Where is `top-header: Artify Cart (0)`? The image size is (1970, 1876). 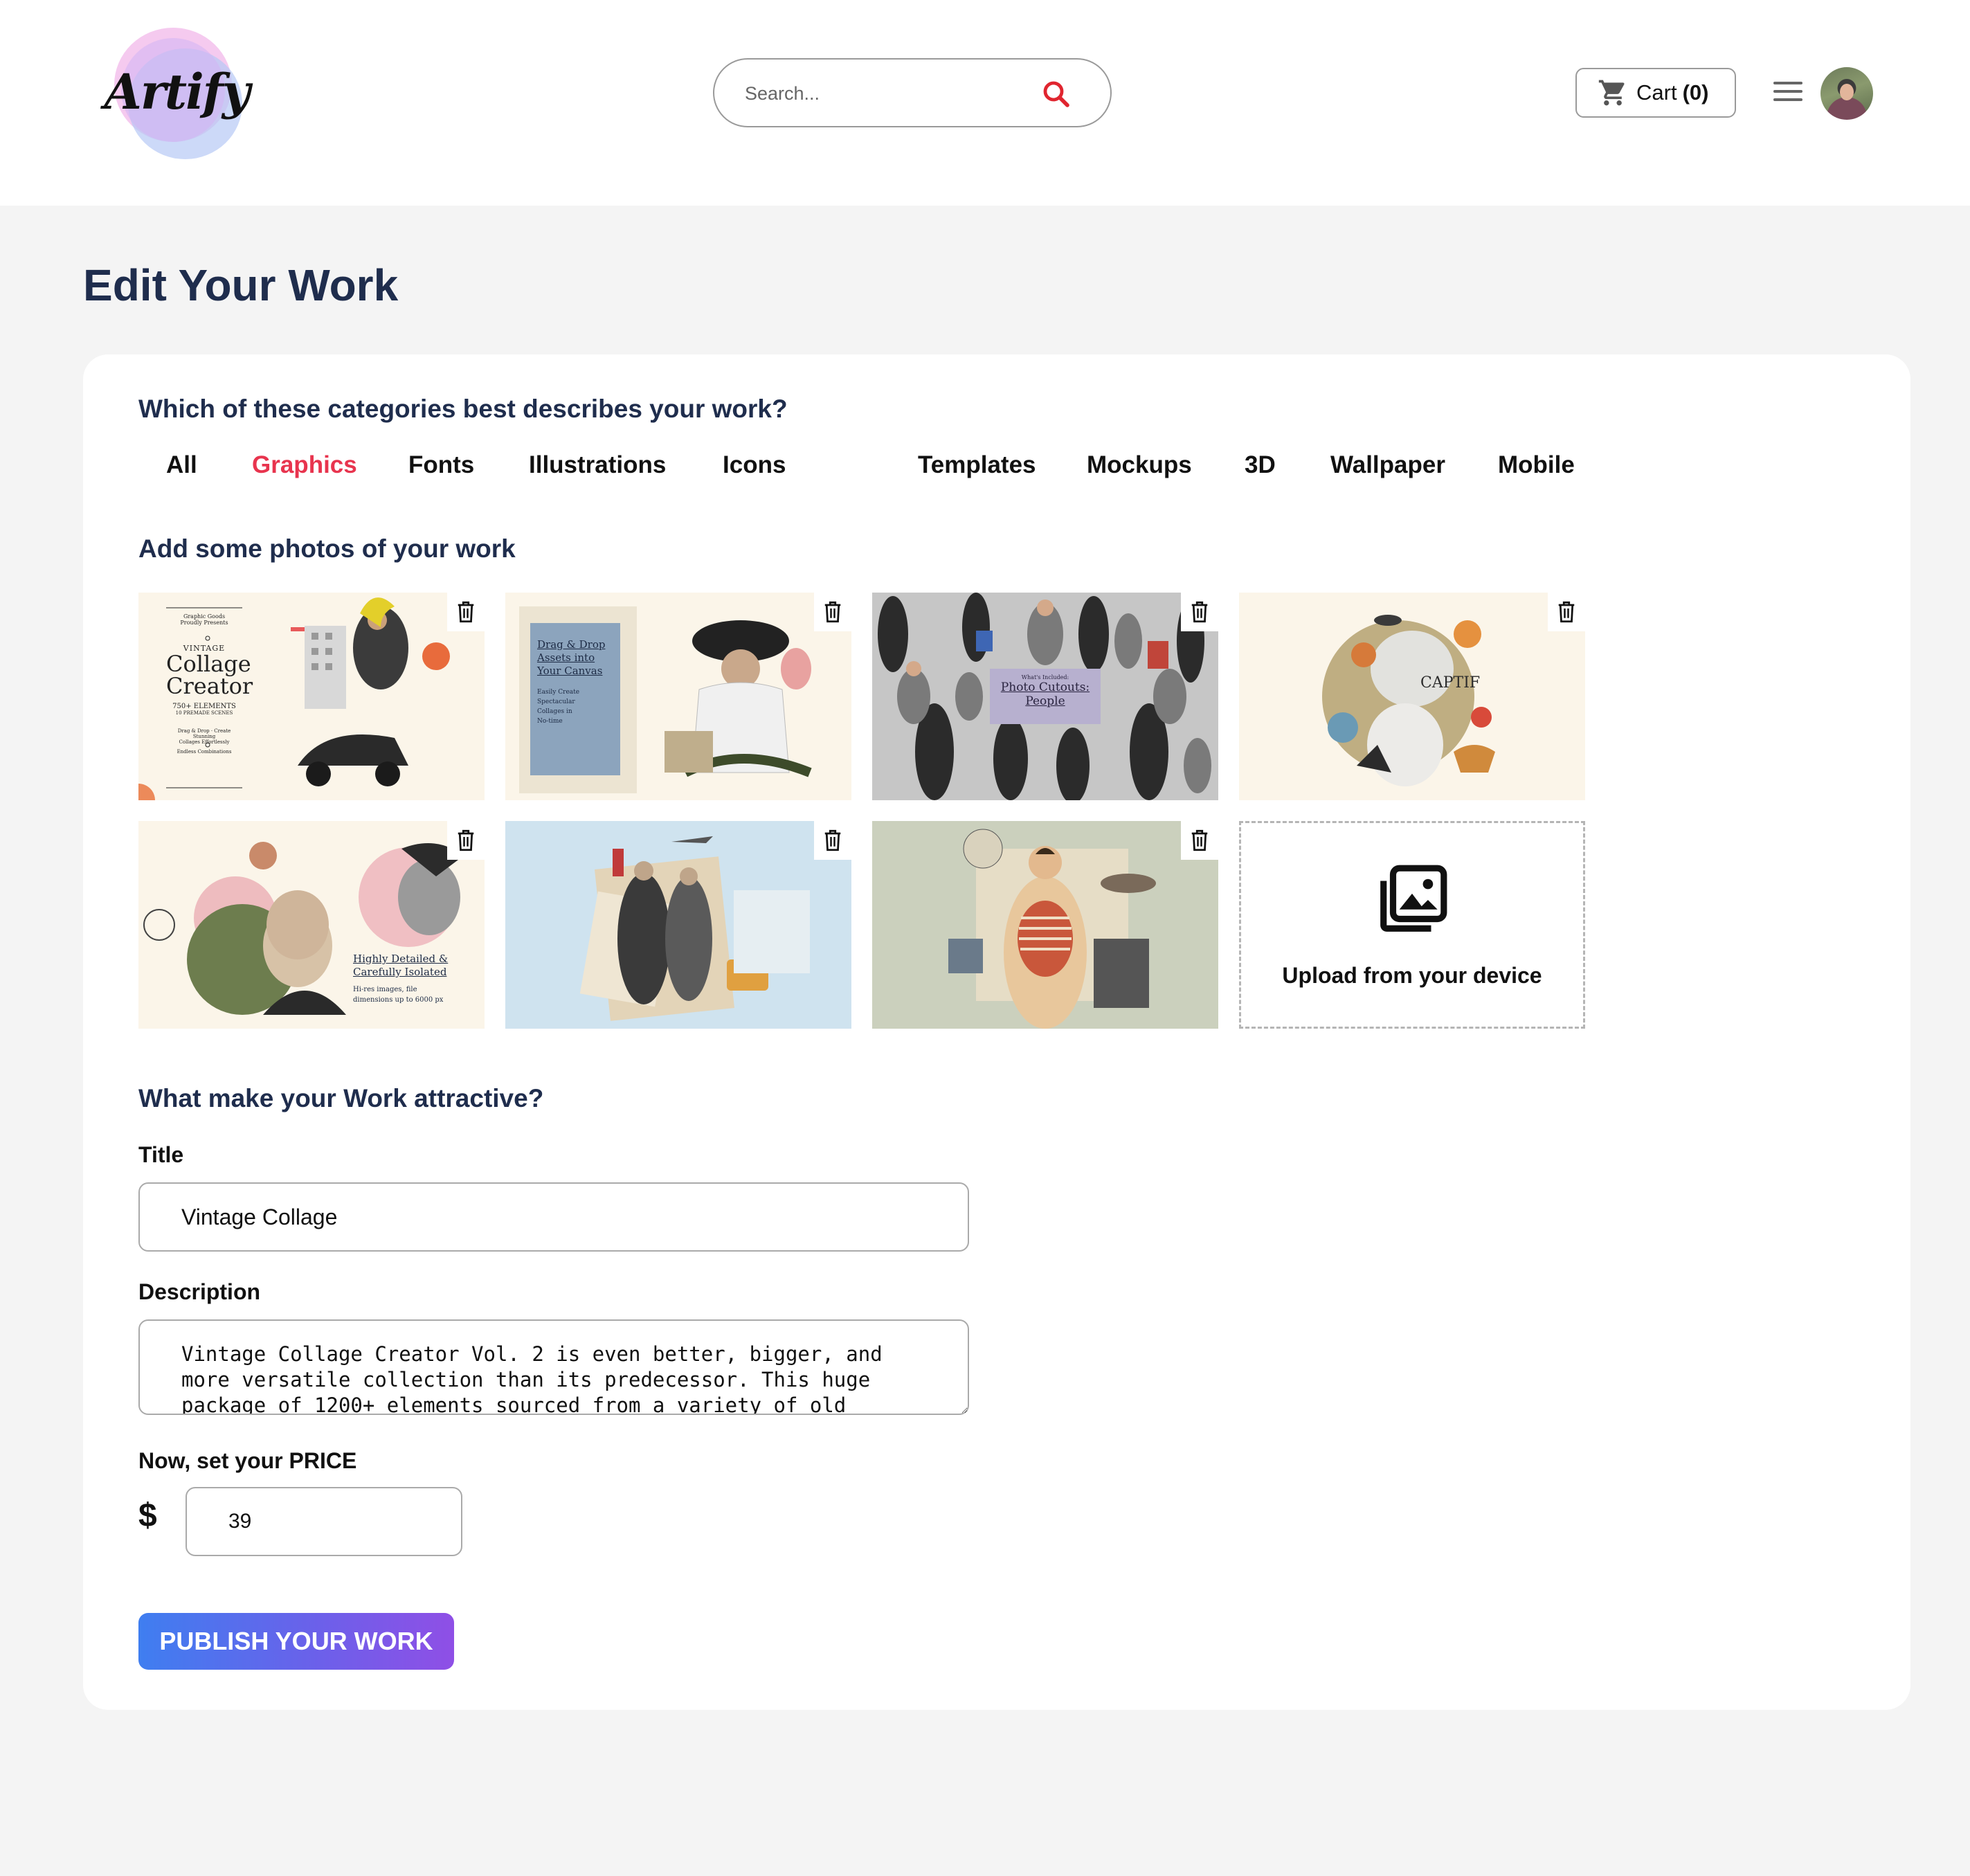 top-header: Artify Cart (0) is located at coordinates (985, 103).